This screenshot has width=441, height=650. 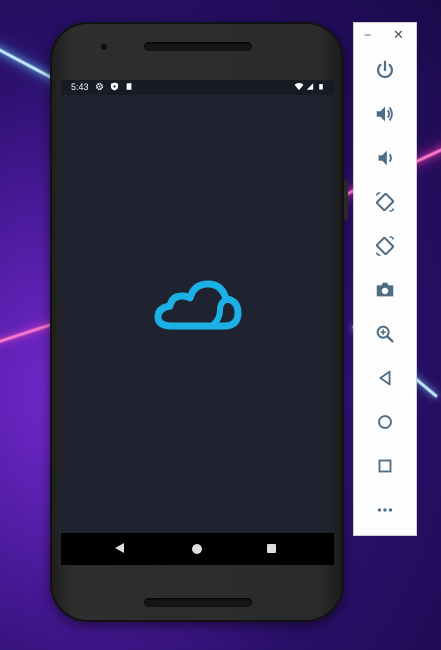 I want to click on volume-down-icon, so click(x=385, y=158).